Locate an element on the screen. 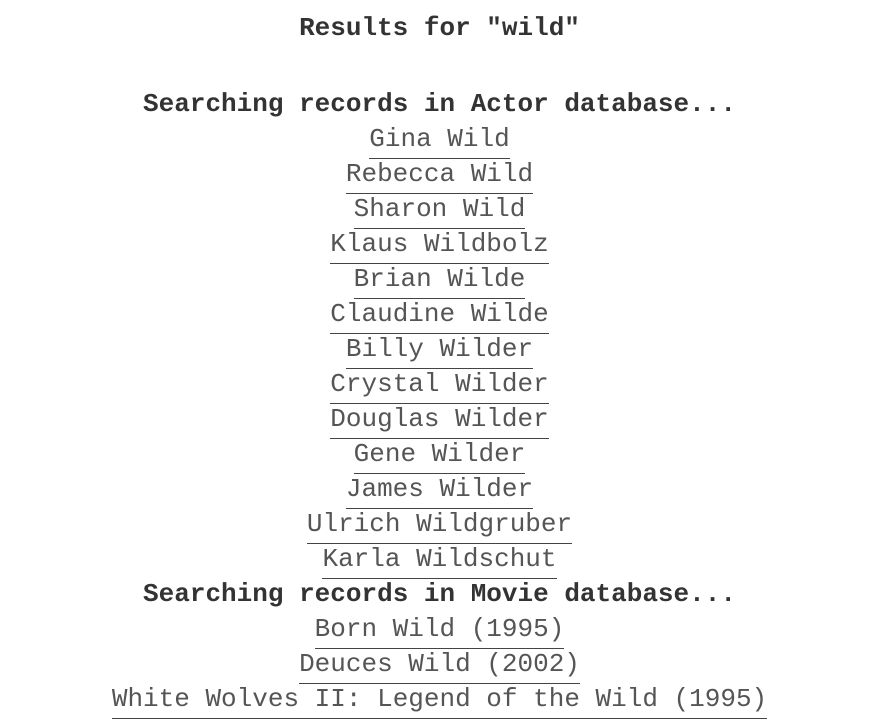 The height and width of the screenshot is (720, 879). list-item: Deuces Wild (2002) is located at coordinates (439, 665).